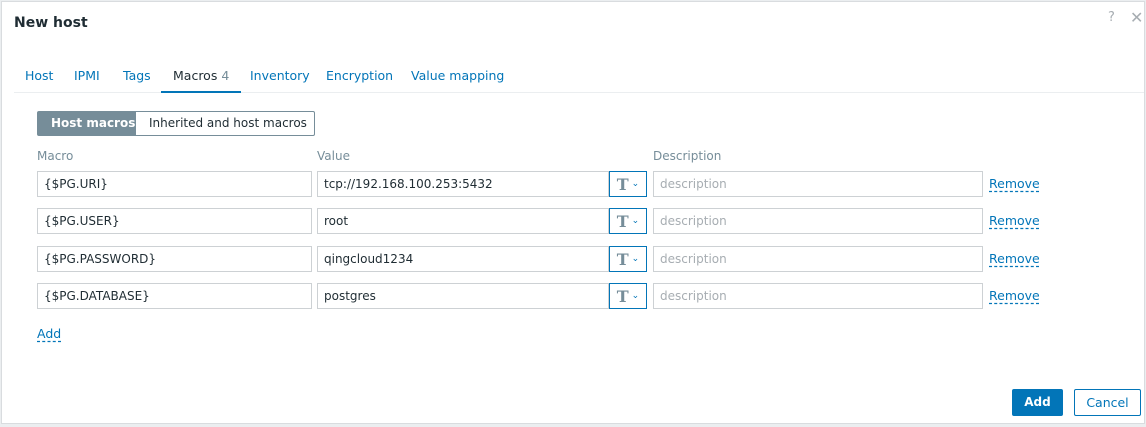 This screenshot has width=1146, height=427. I want to click on tab-encryption: Encryption, so click(359, 75).